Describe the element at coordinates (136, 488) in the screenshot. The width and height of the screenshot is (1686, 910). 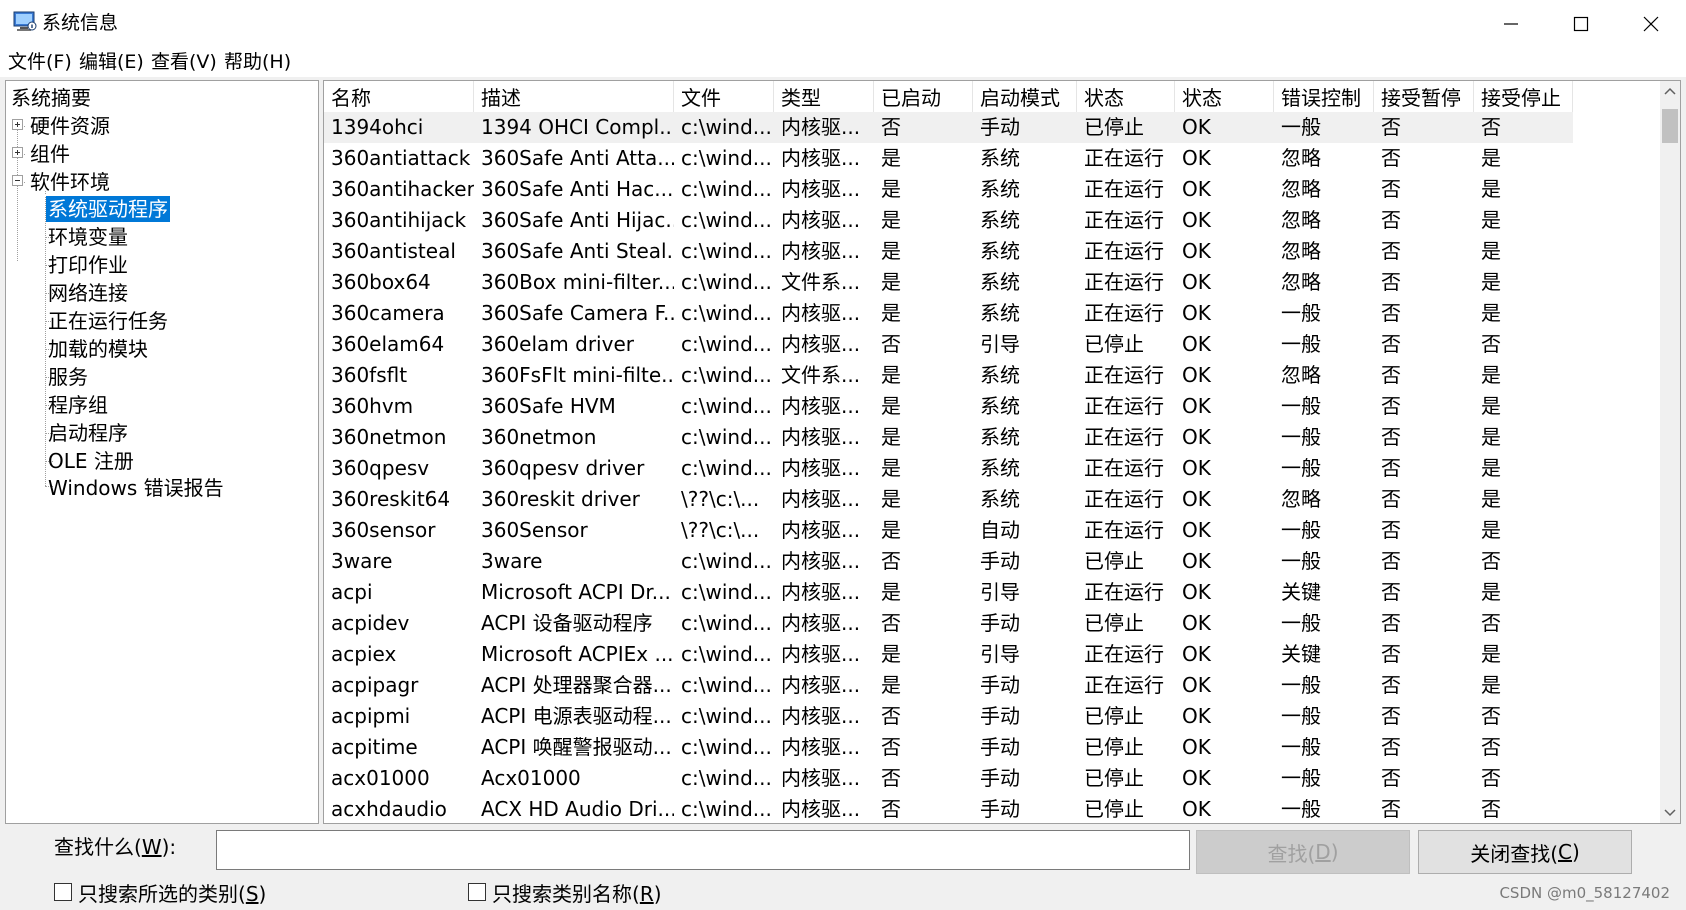
I see `tree-node-wer: Windows 错误报告` at that location.